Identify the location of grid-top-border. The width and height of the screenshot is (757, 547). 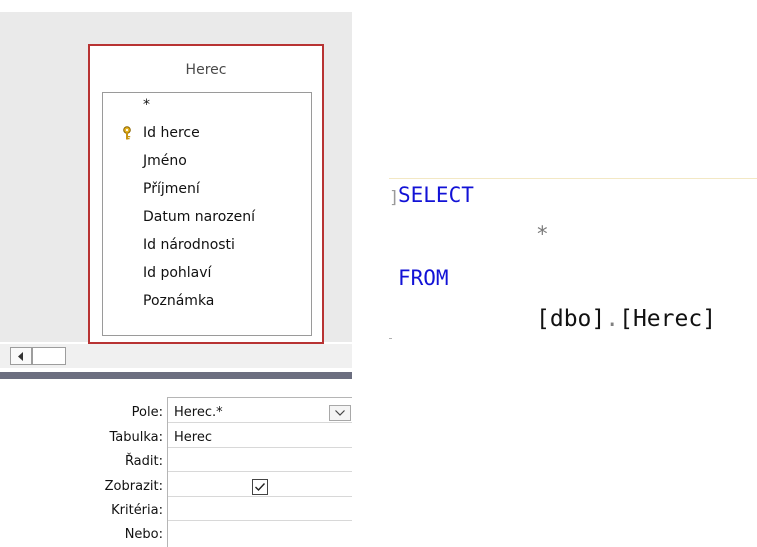
(259, 397).